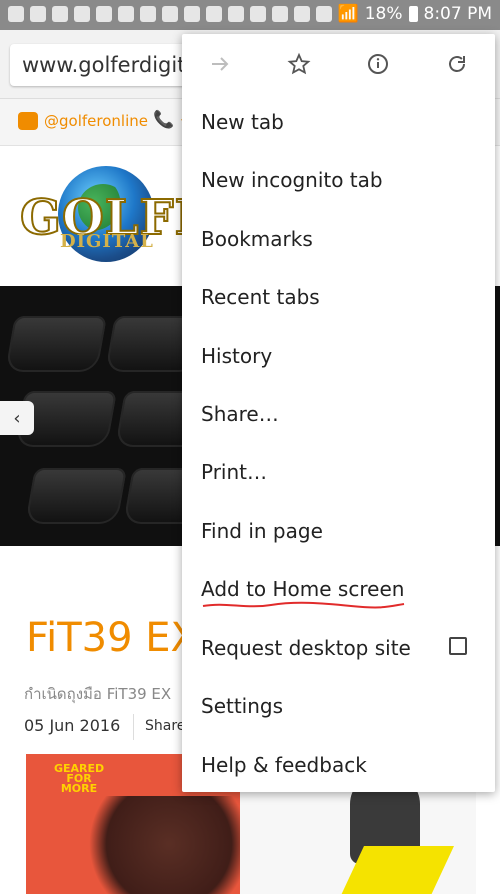 The width and height of the screenshot is (500, 894). I want to click on site-logo-subtext: DIGITAL, so click(107, 241).